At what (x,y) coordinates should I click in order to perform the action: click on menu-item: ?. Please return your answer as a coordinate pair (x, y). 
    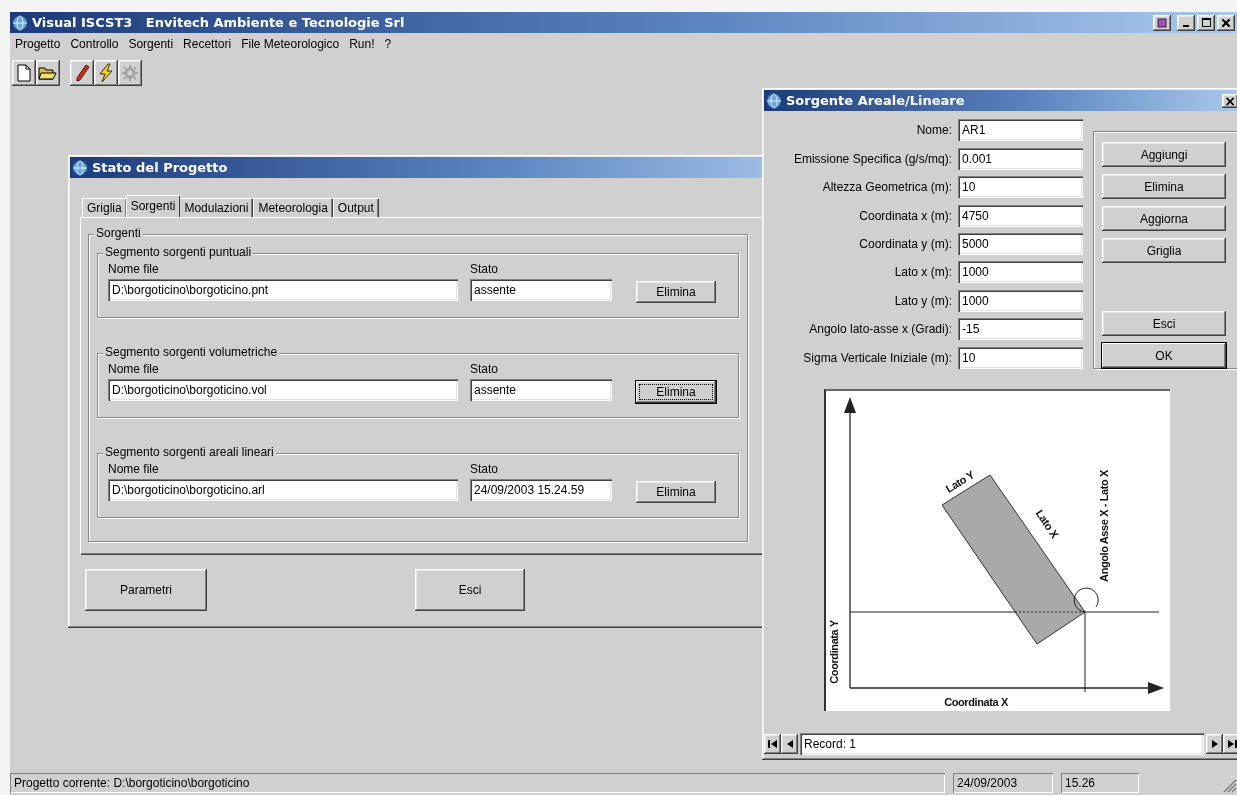
    Looking at the image, I should click on (388, 44).